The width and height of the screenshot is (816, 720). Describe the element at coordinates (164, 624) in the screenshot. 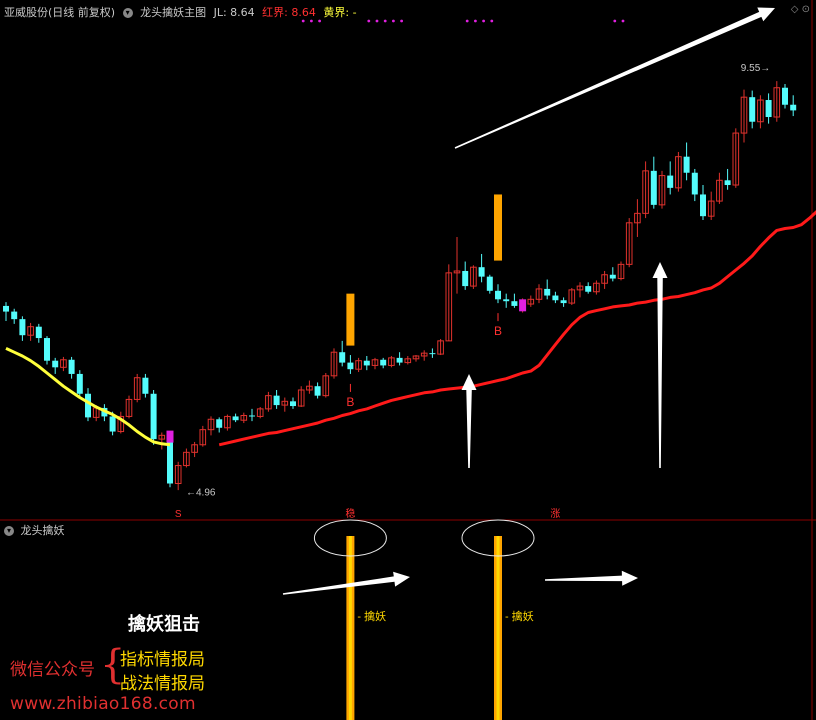

I see `promo-title: 擒妖狙击` at that location.